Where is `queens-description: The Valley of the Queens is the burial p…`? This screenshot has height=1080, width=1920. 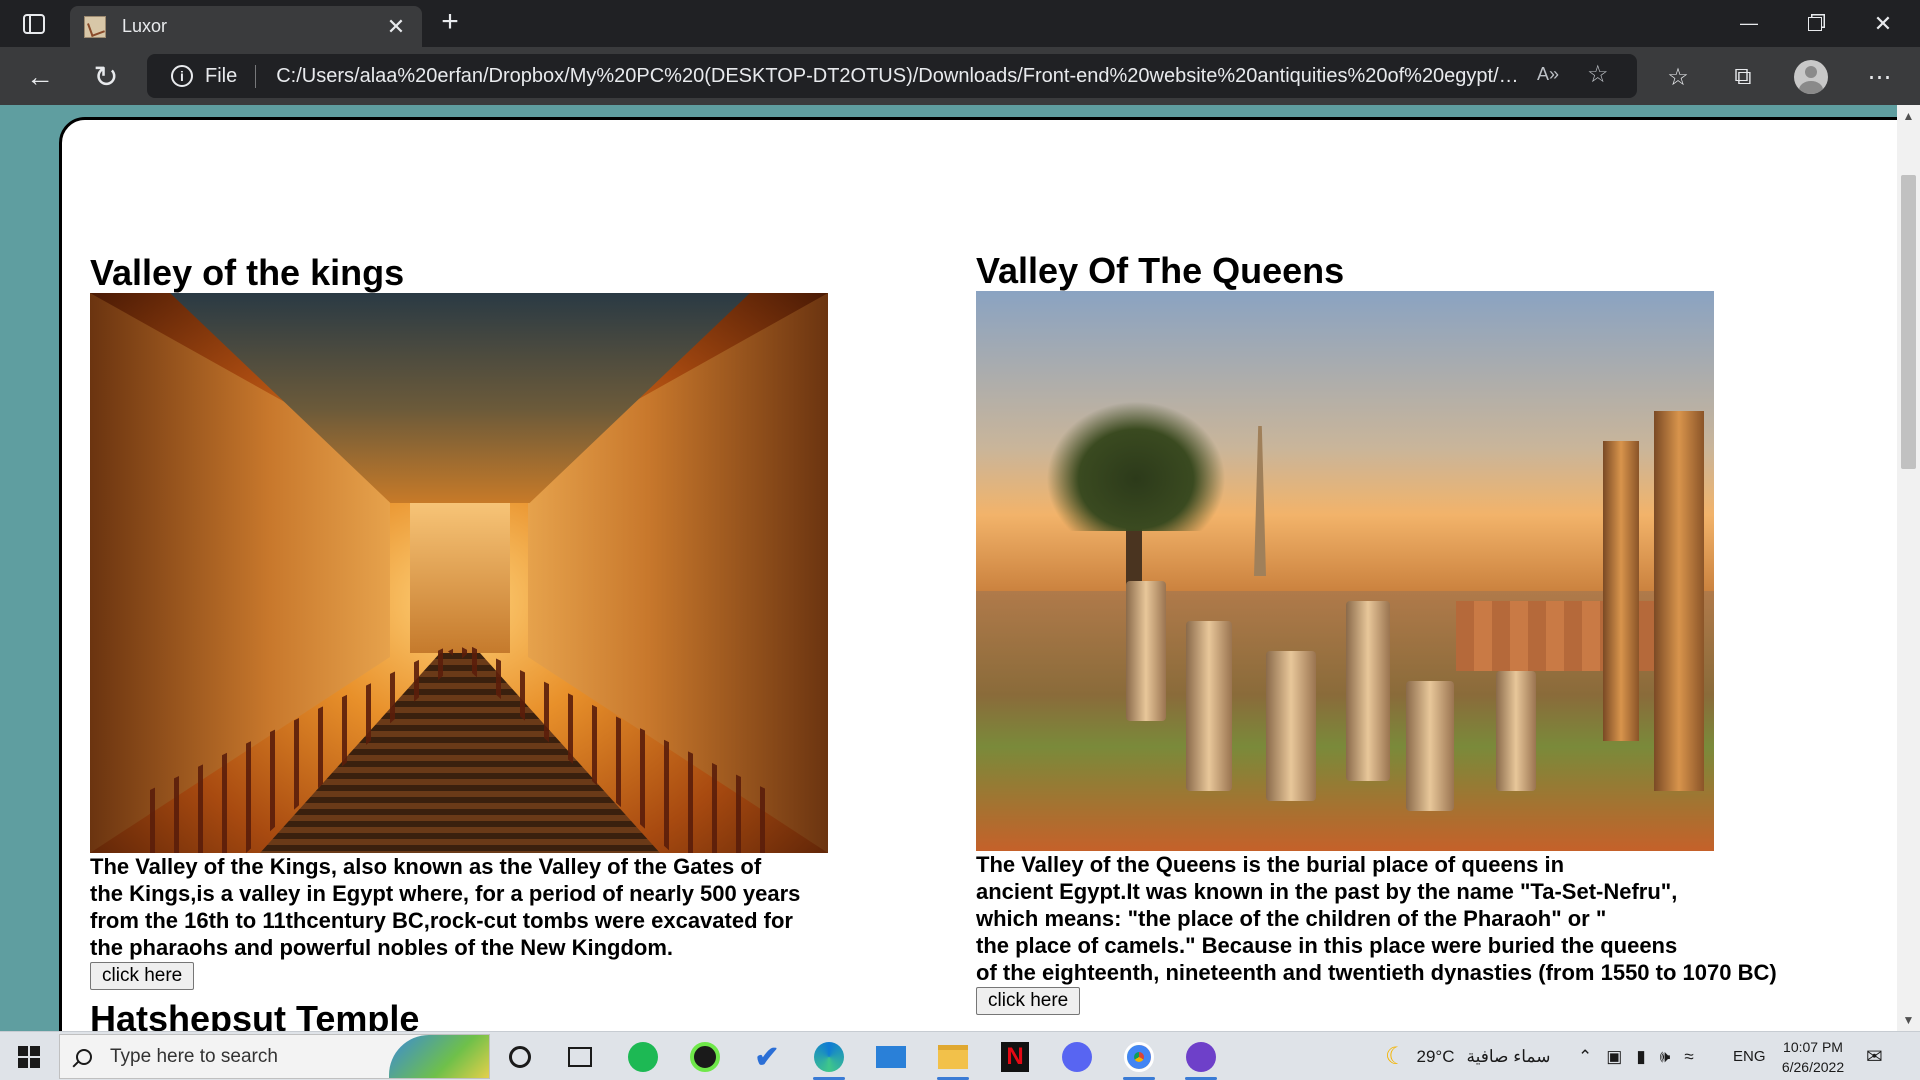 queens-description: The Valley of the Queens is the burial p… is located at coordinates (1376, 918).